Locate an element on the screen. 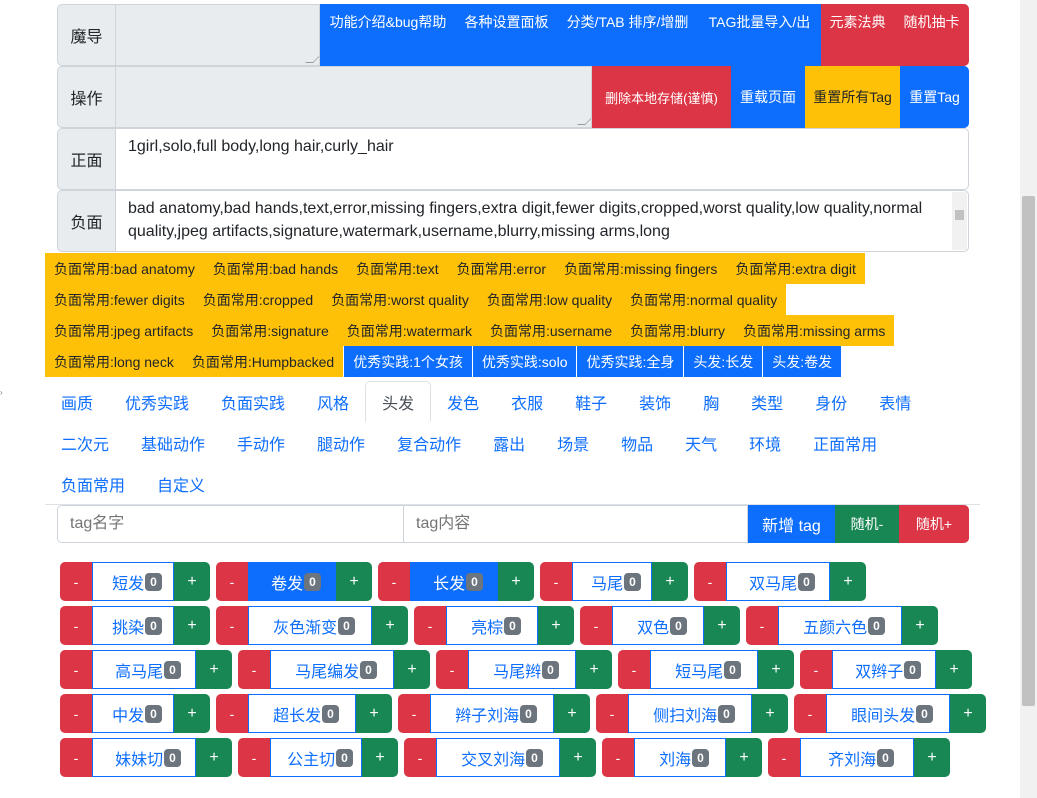  tab-best-practice: 优秀实践 is located at coordinates (157, 401).